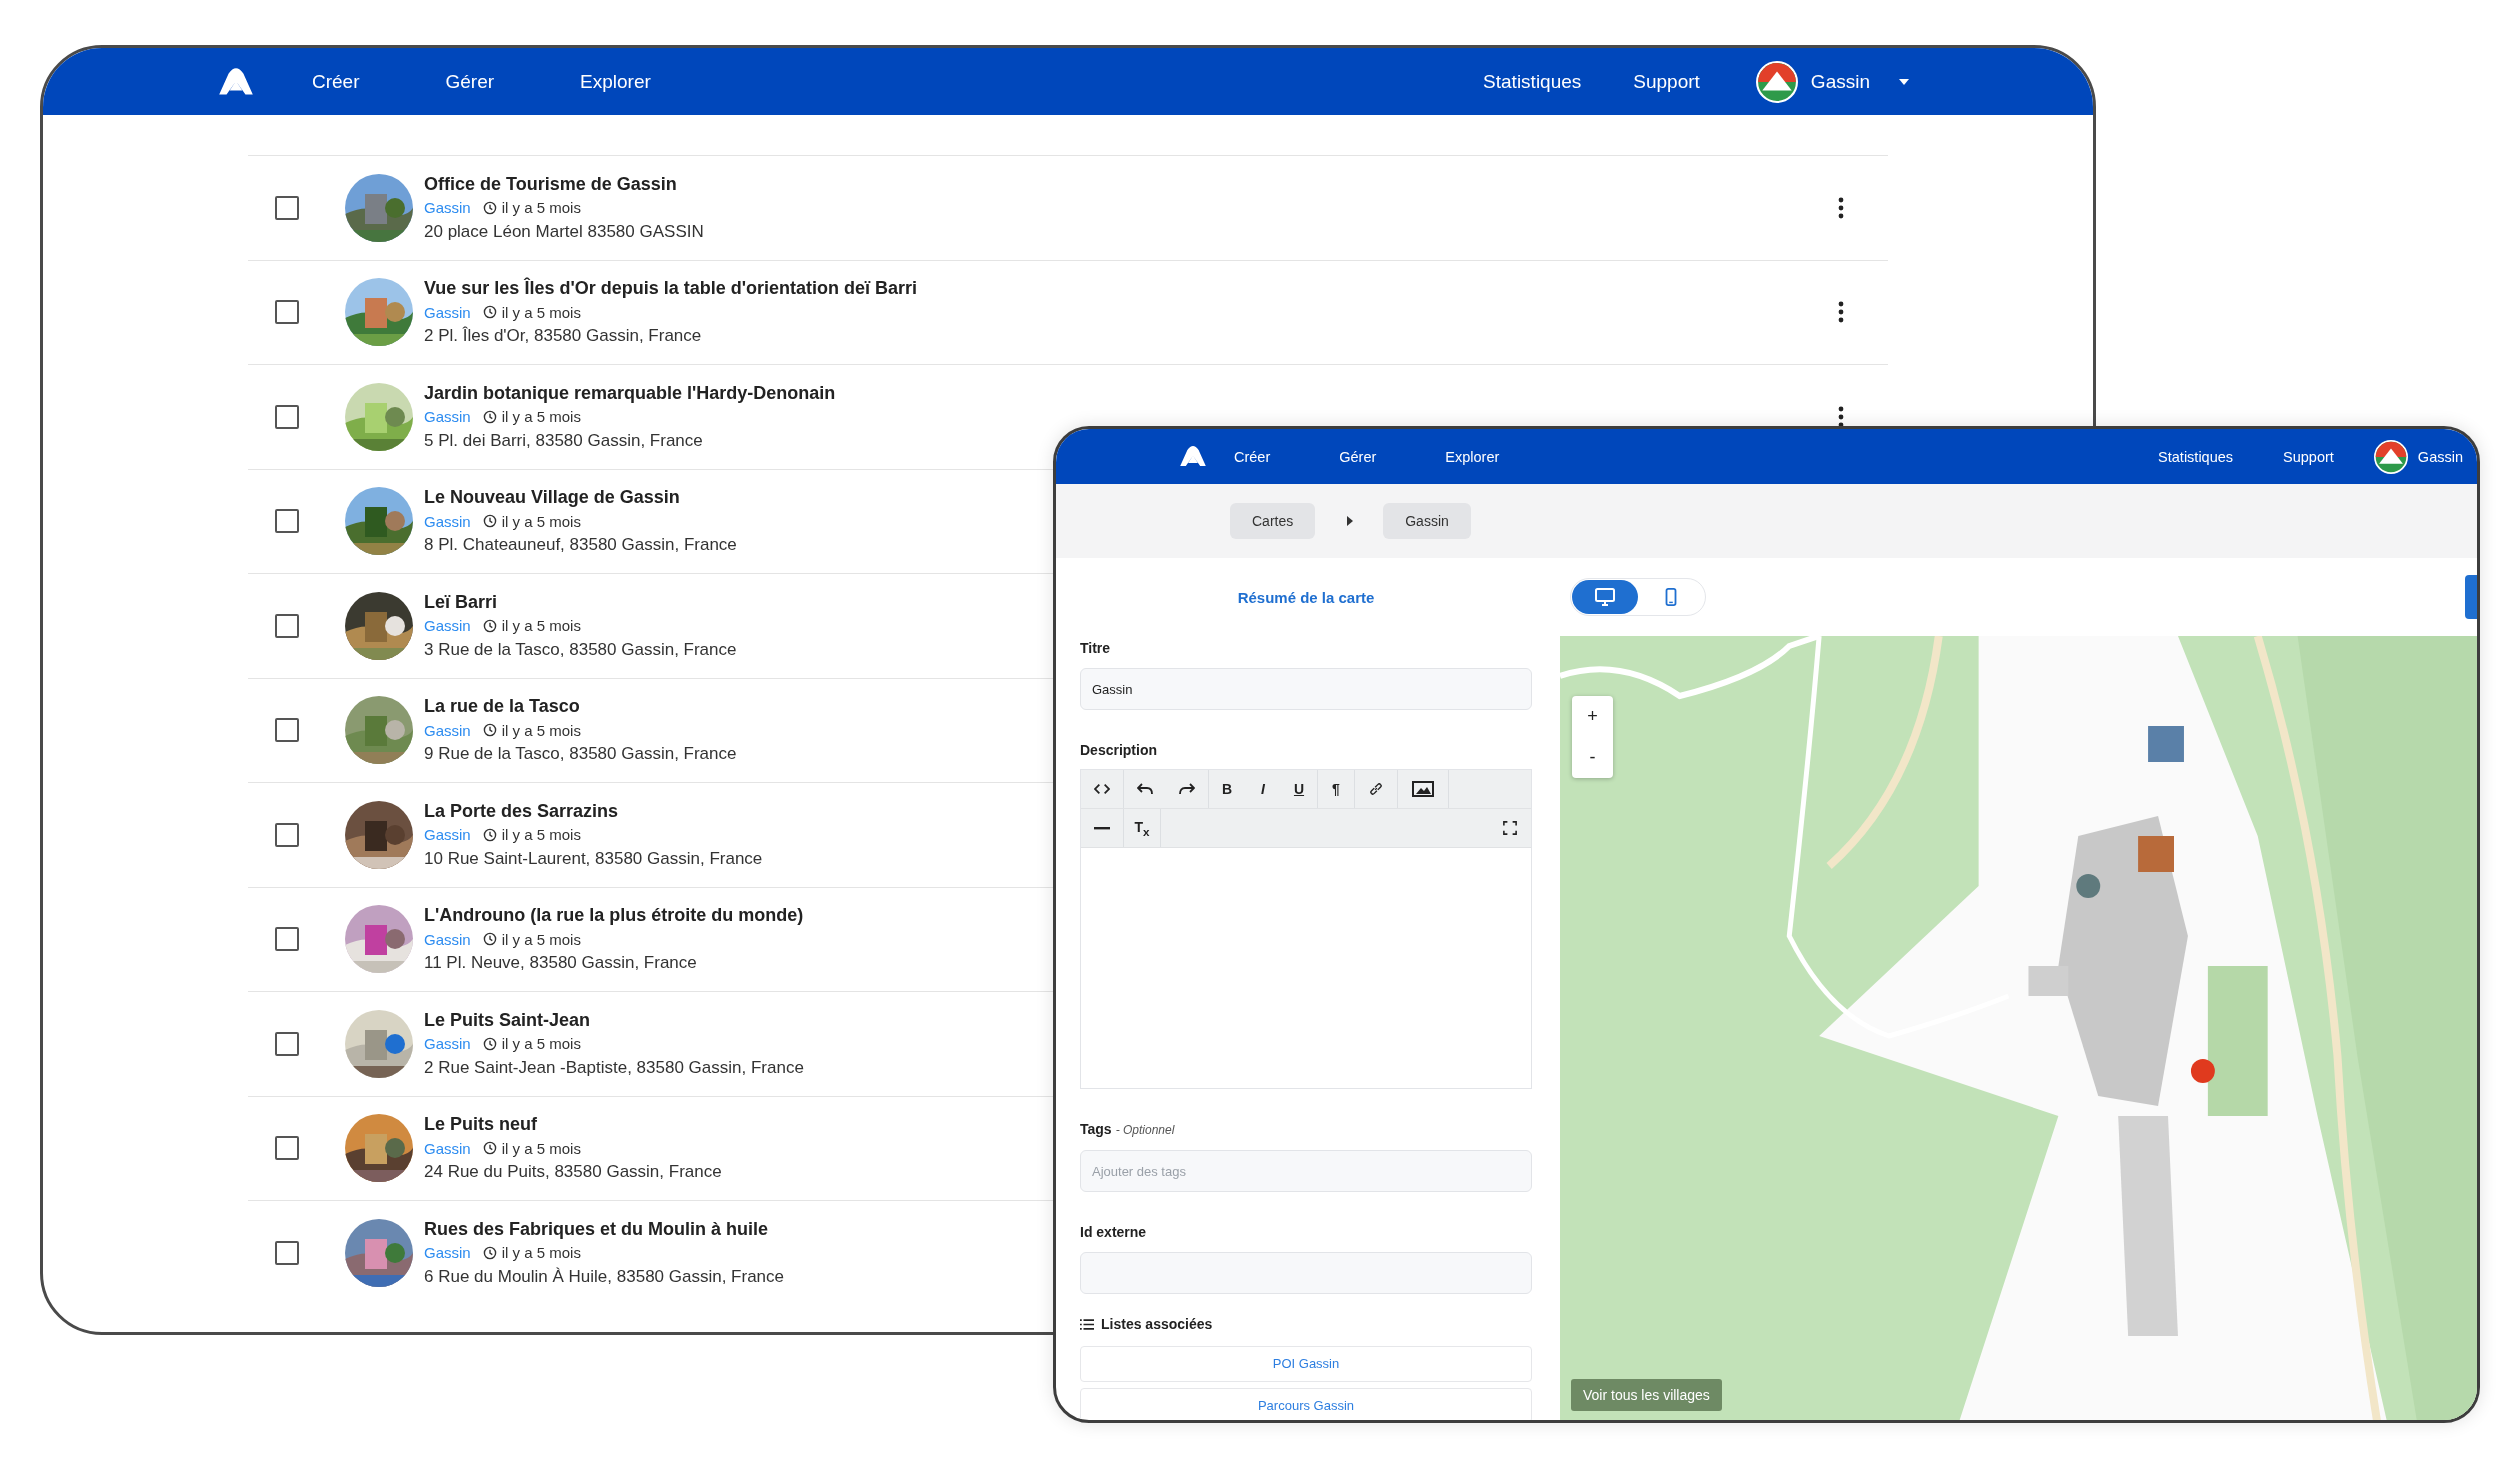  Describe the element at coordinates (1096, 1130) in the screenshot. I see `field-label: Tags` at that location.